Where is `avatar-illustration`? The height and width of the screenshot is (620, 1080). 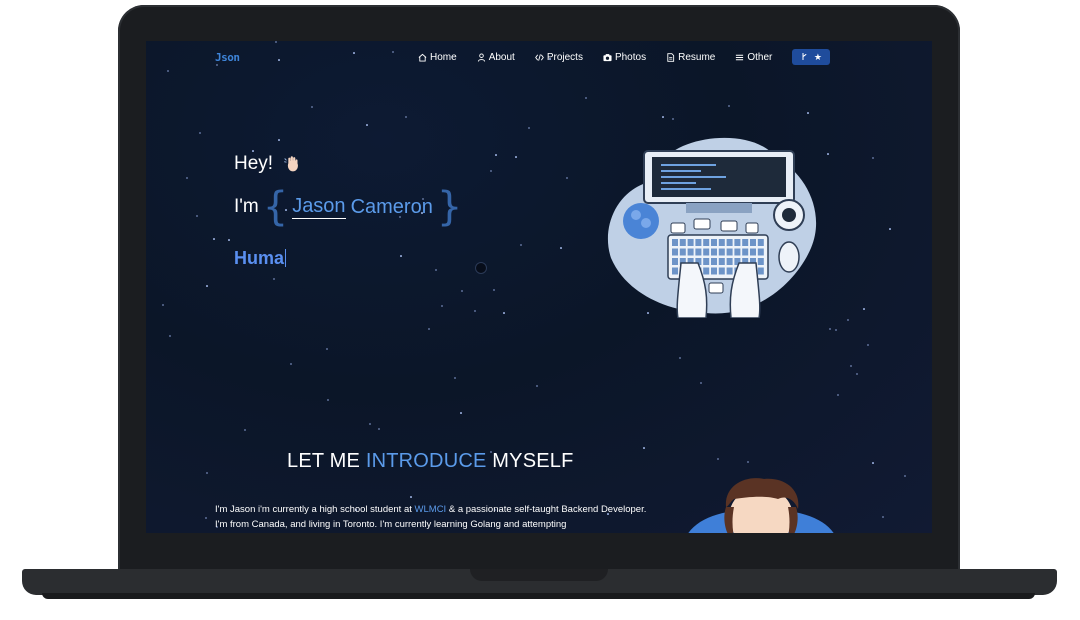 avatar-illustration is located at coordinates (761, 505).